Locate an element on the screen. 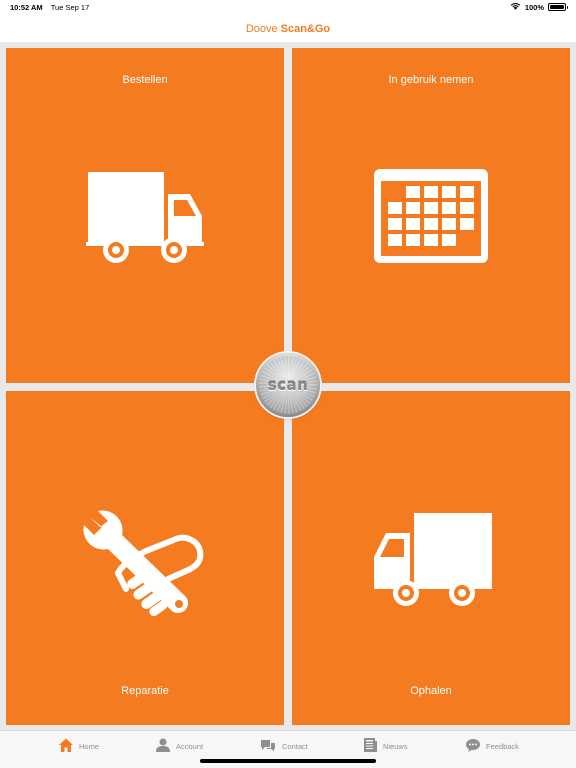 This screenshot has height=768, width=576. tab-account: Account is located at coordinates (179, 746).